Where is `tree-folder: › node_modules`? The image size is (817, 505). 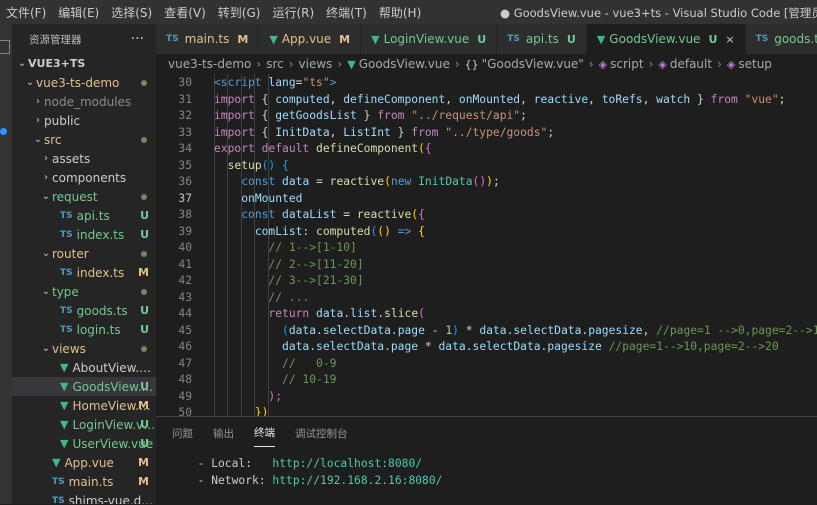
tree-folder: › node_modules is located at coordinates (84, 101).